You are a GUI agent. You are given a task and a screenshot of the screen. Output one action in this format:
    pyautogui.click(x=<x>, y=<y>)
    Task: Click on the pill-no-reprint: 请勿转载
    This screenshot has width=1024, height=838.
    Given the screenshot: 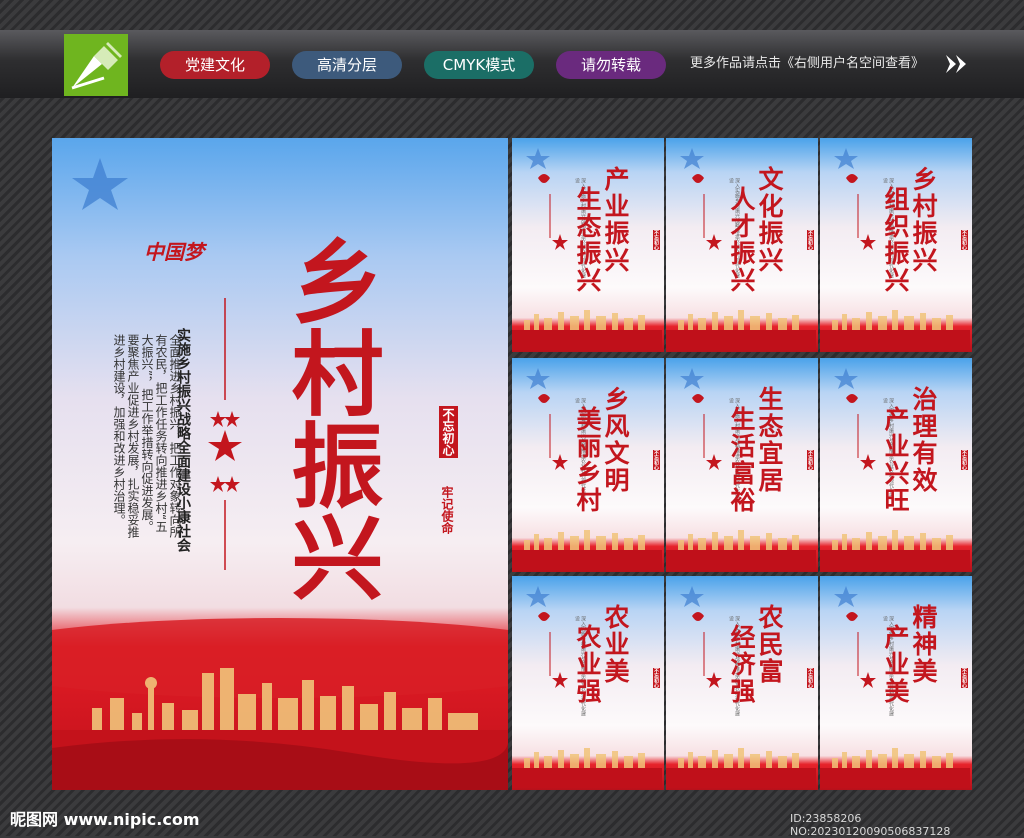 What is the action you would take?
    pyautogui.click(x=611, y=65)
    